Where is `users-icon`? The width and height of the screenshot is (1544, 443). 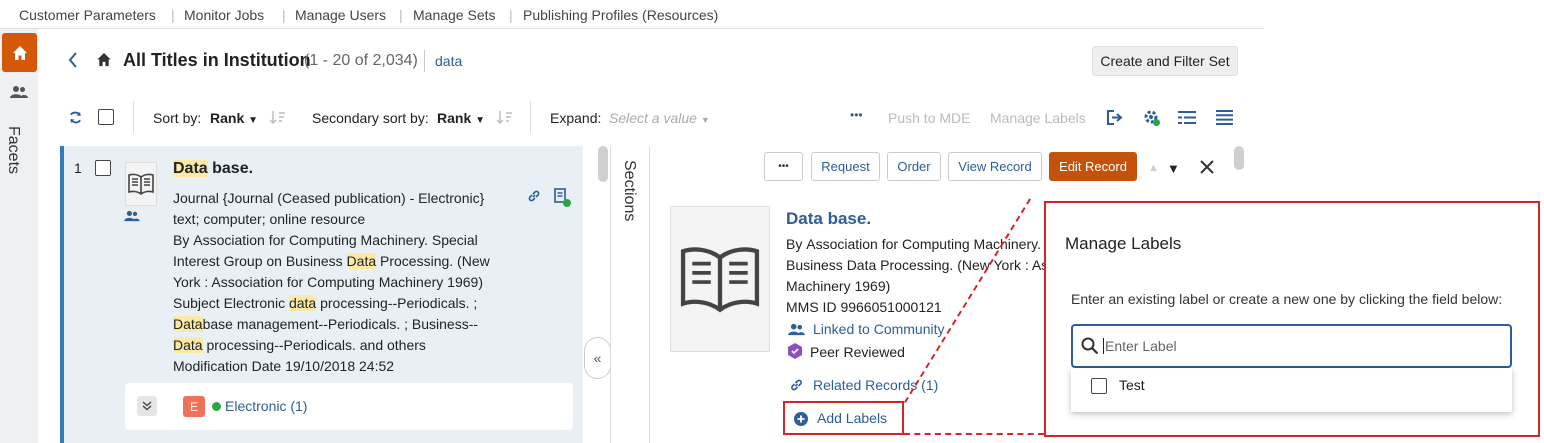
users-icon is located at coordinates (19, 92).